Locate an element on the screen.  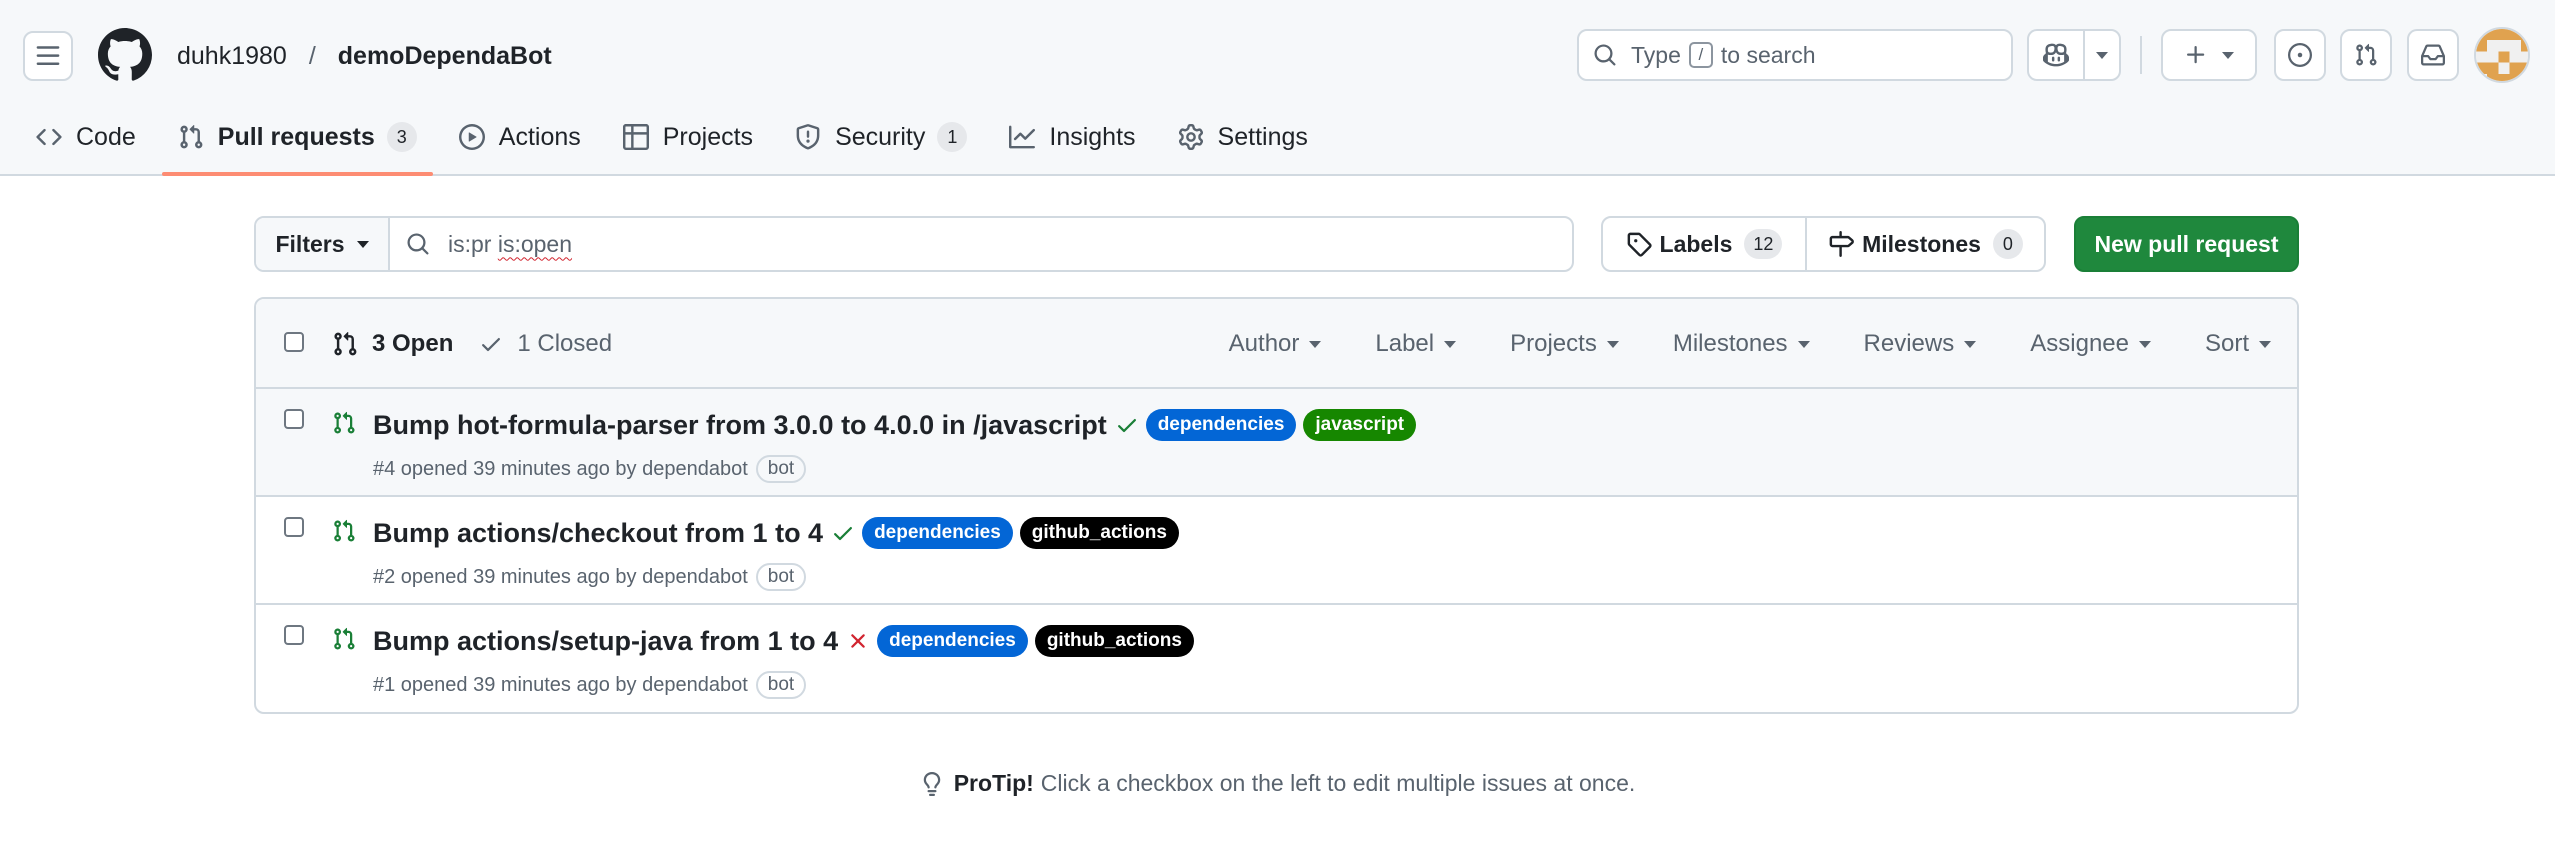
pr-title-link: Bump actions/setup-java from 1 to 4 is located at coordinates (605, 641).